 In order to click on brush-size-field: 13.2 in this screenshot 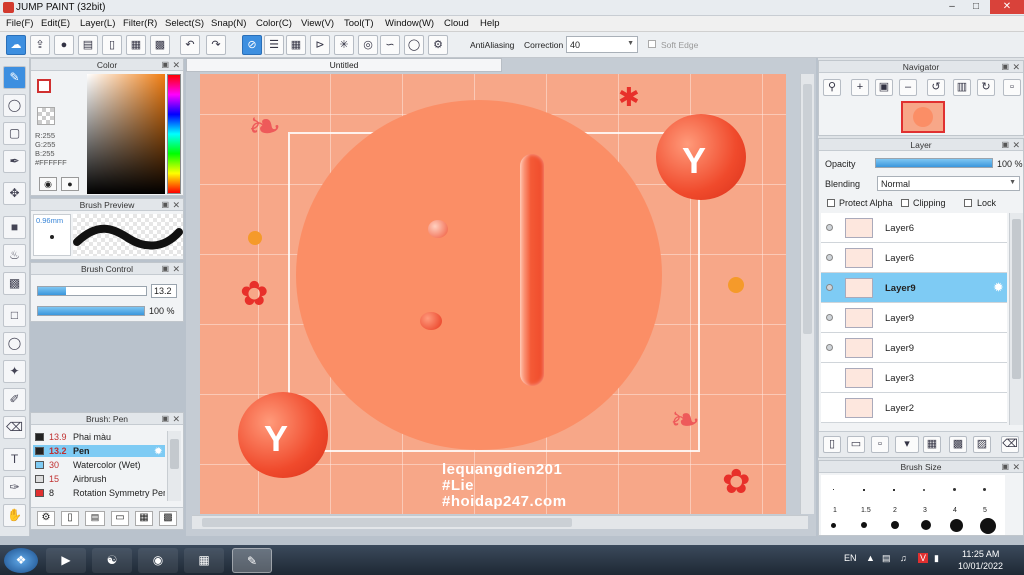, I will do `click(164, 291)`.